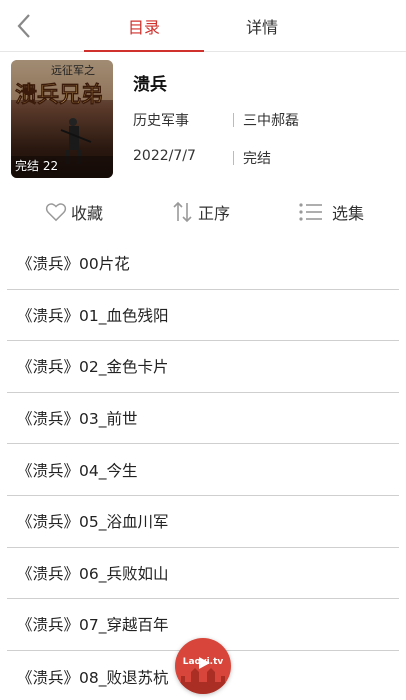  Describe the element at coordinates (37, 166) in the screenshot. I see `cover-status-badge: 完结 22` at that location.